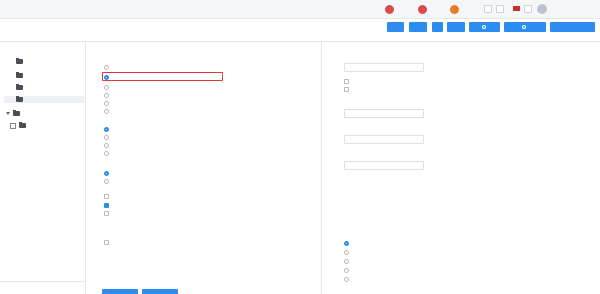 The height and width of the screenshot is (294, 600). What do you see at coordinates (384, 103) in the screenshot?
I see `field-2-label` at bounding box center [384, 103].